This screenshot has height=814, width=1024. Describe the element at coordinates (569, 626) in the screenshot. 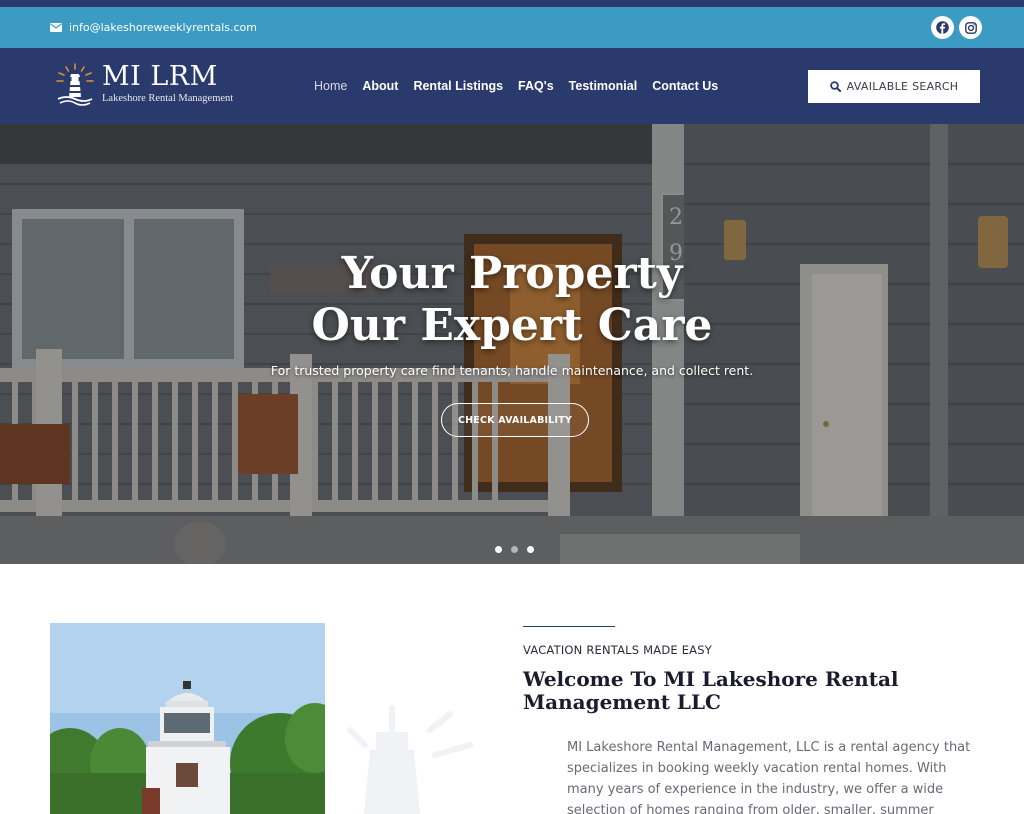

I see `section-divider` at that location.